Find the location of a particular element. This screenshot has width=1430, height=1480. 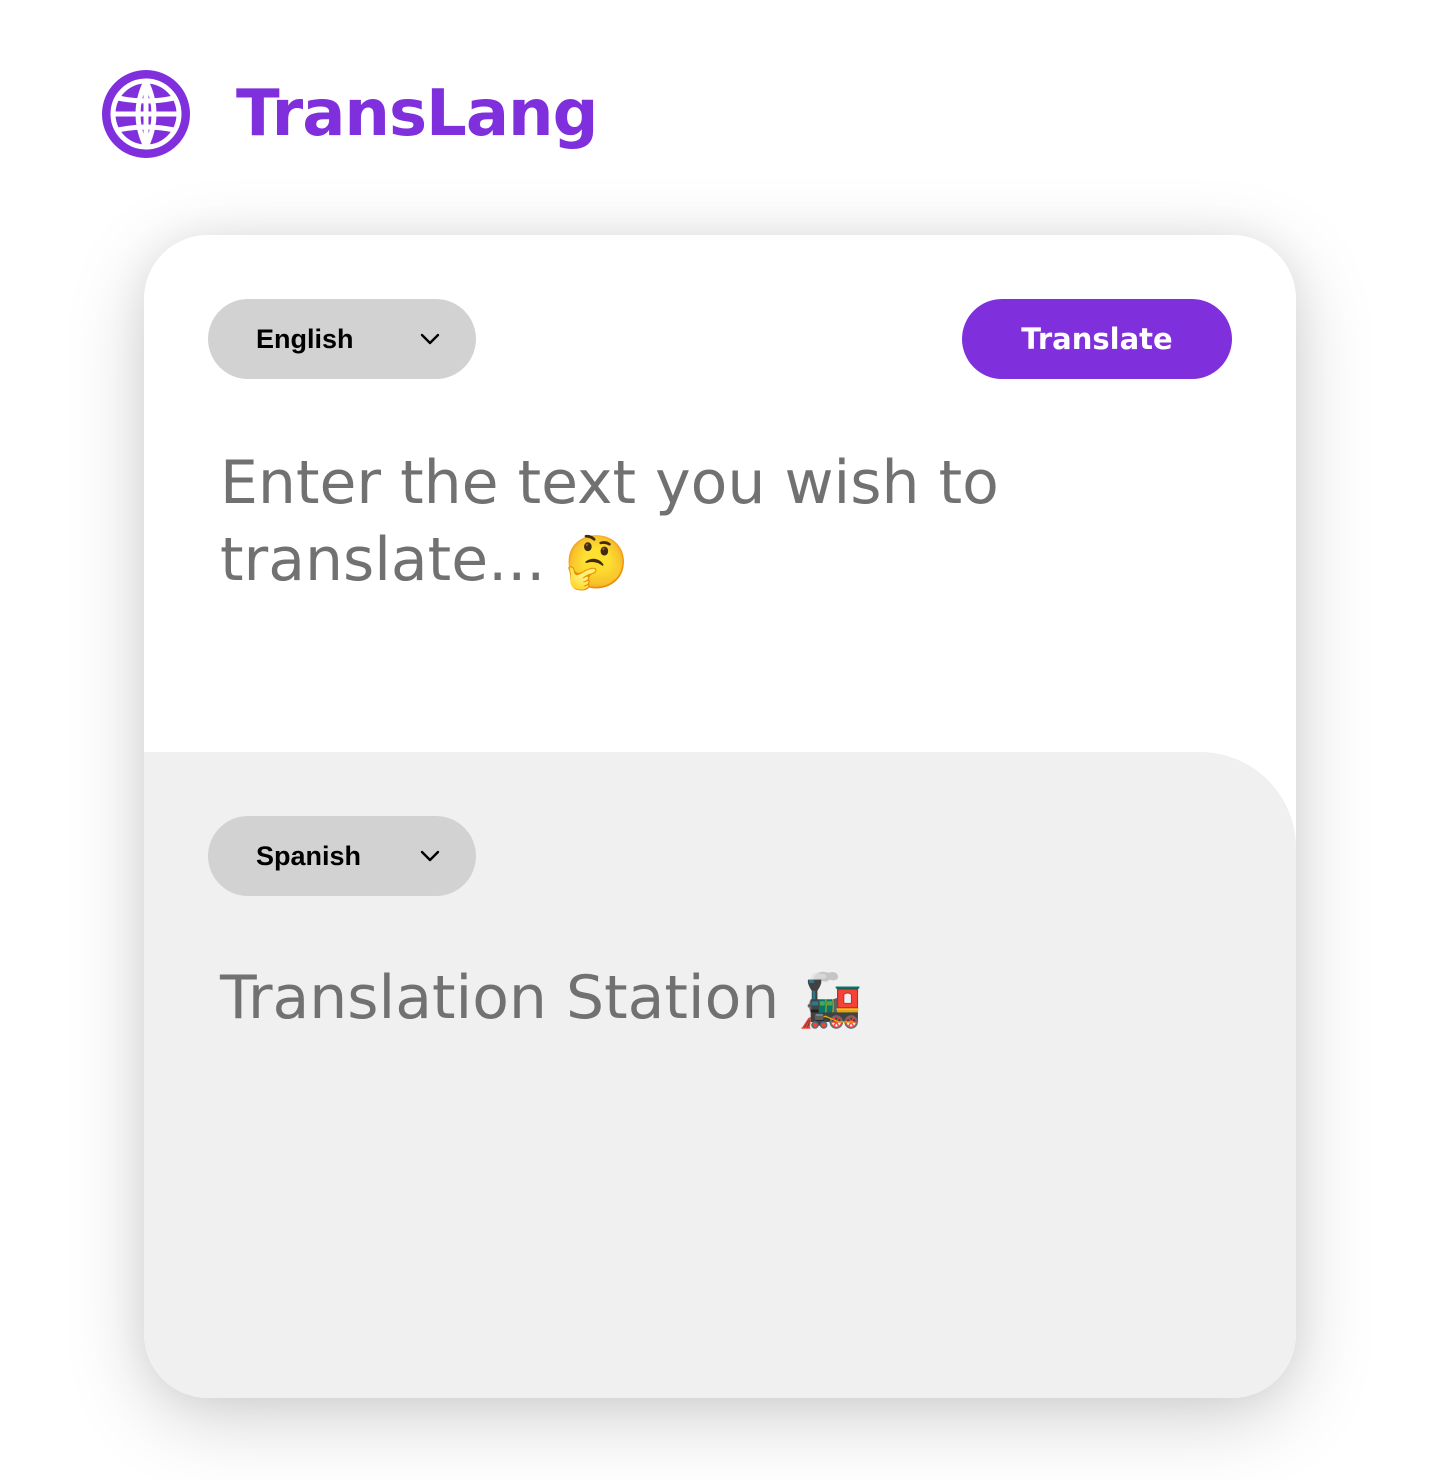

thinking-face-emoji: 🤔 is located at coordinates (597, 563).